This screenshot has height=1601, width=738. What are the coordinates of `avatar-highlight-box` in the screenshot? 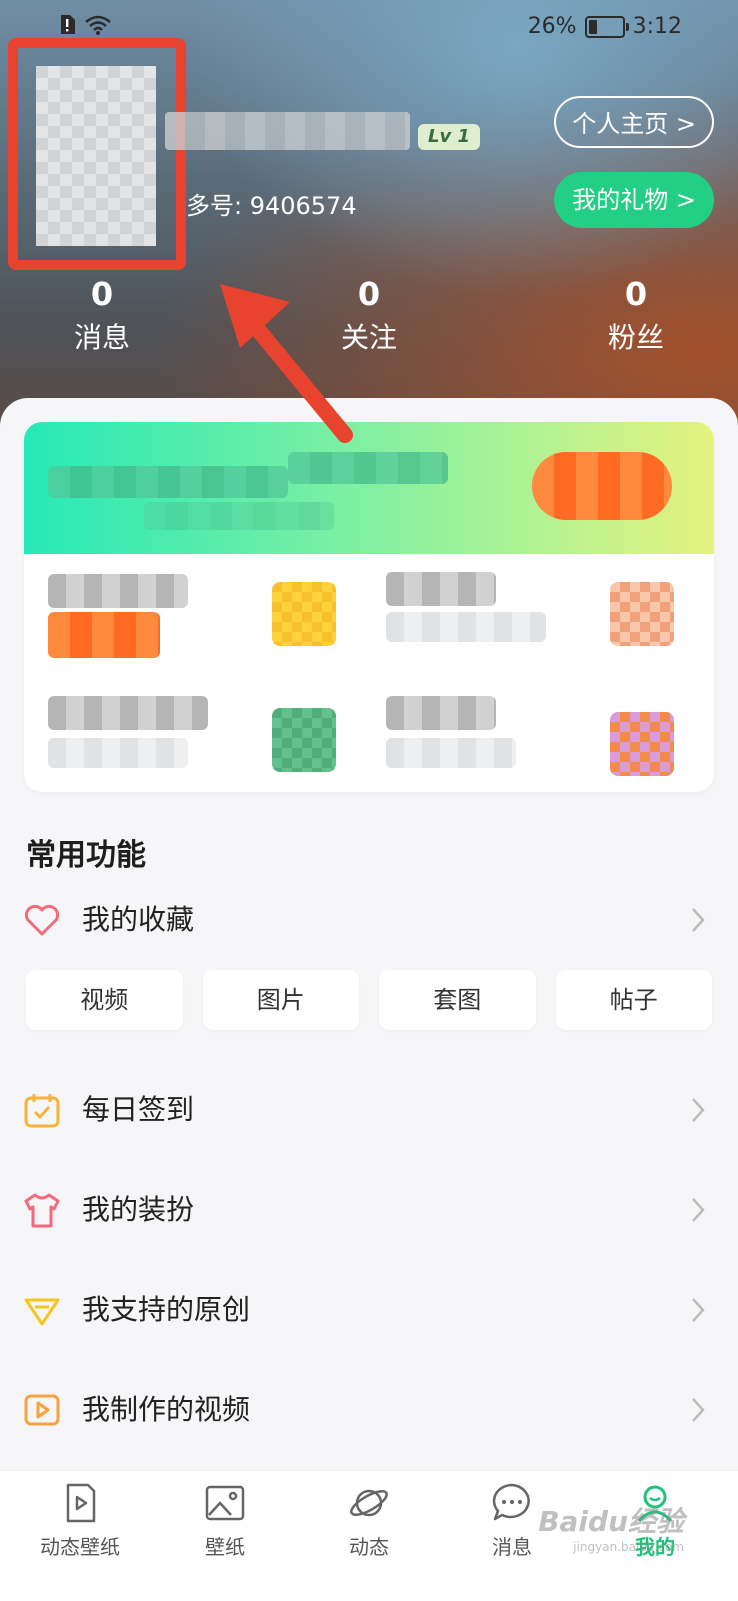 It's located at (97, 154).